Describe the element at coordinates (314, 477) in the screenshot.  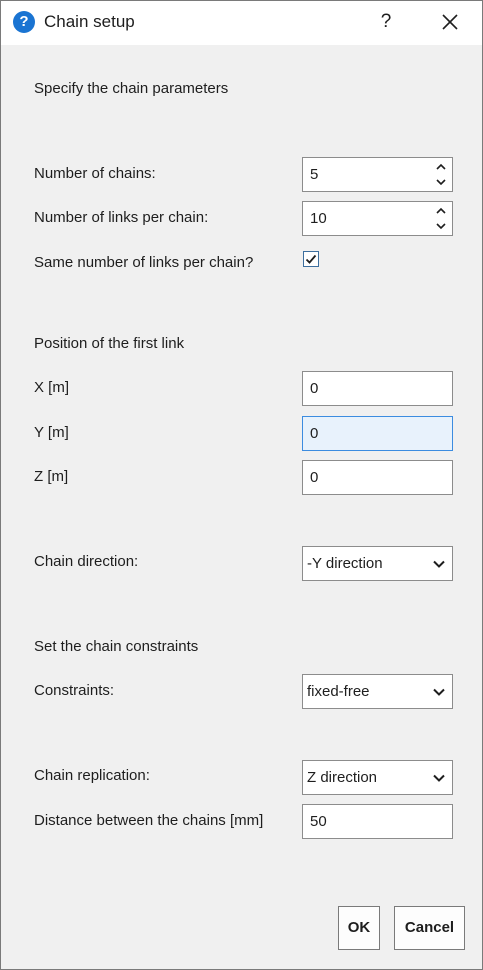
I see `z-value: 0` at that location.